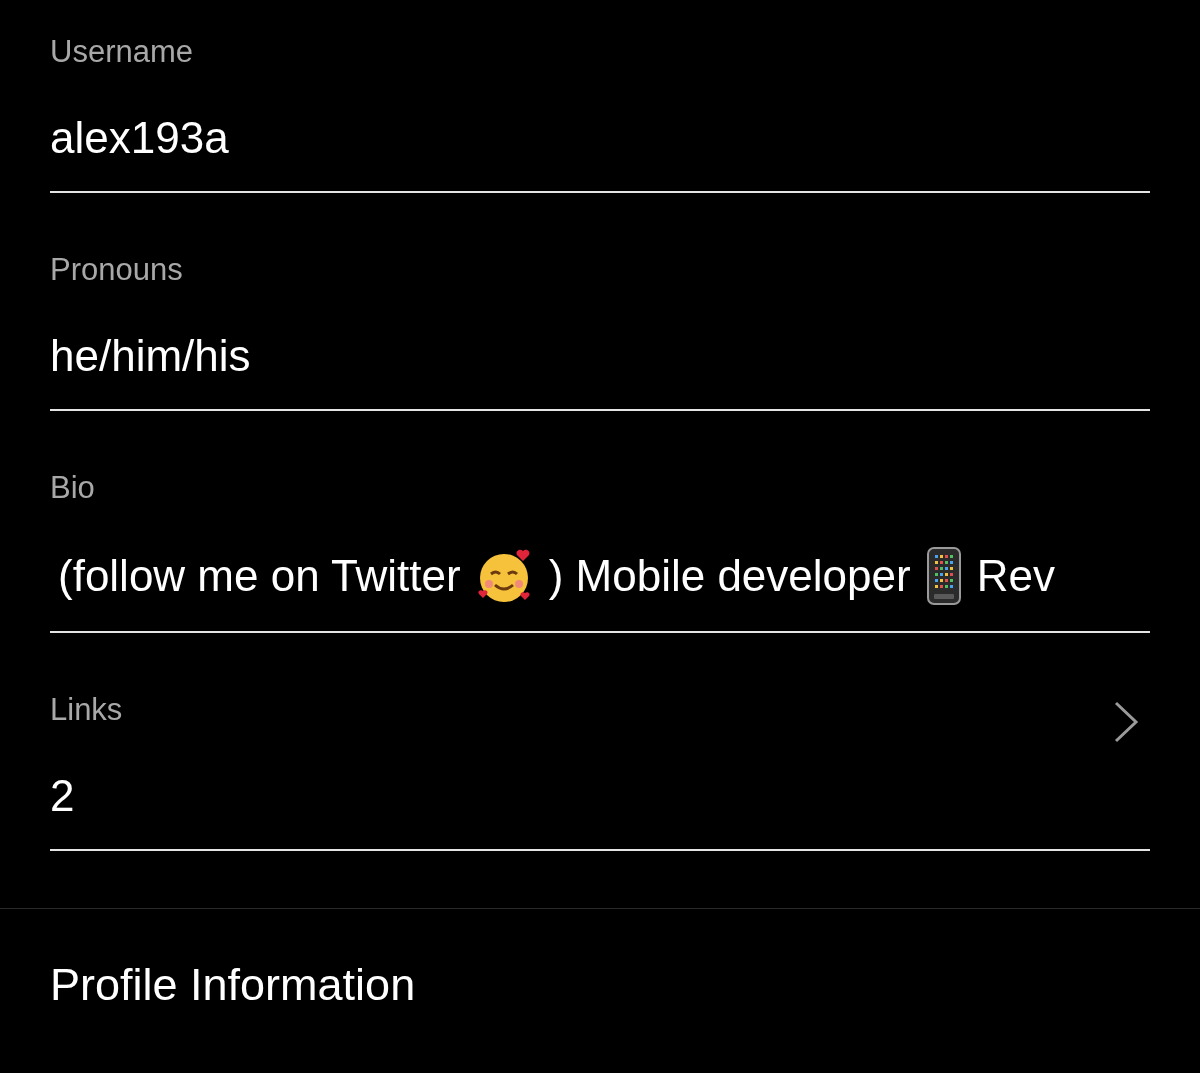  What do you see at coordinates (87, 710) in the screenshot?
I see `field-label: Links` at bounding box center [87, 710].